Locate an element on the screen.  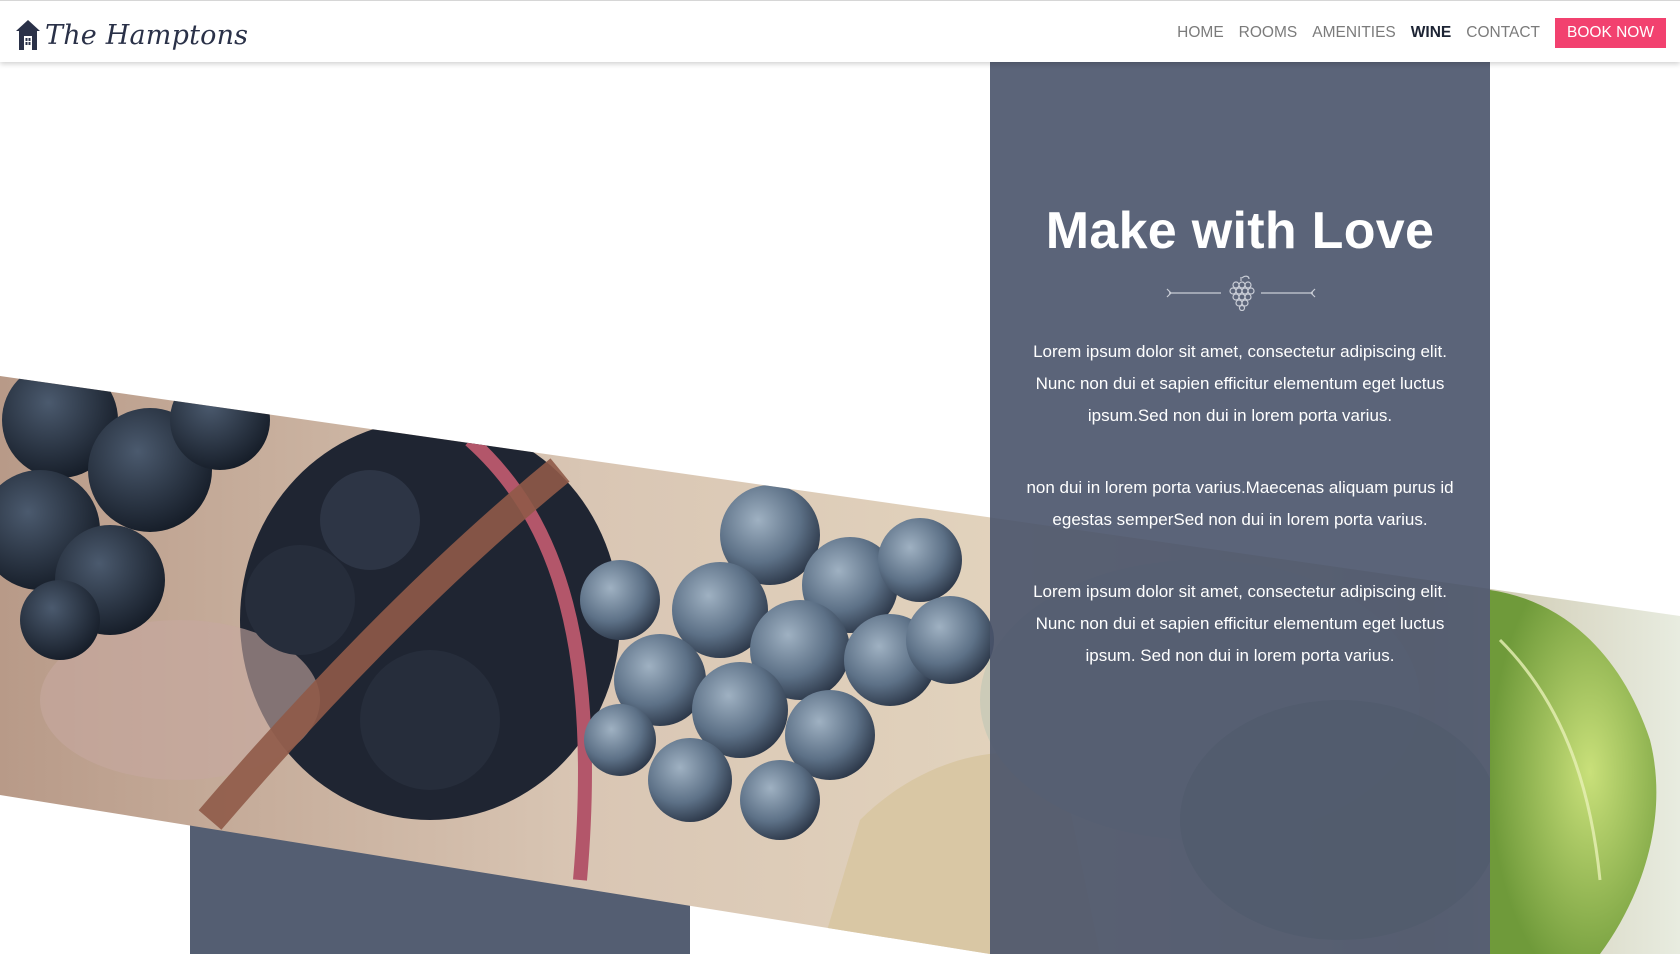
logo: The Hamptons is located at coordinates (131, 35).